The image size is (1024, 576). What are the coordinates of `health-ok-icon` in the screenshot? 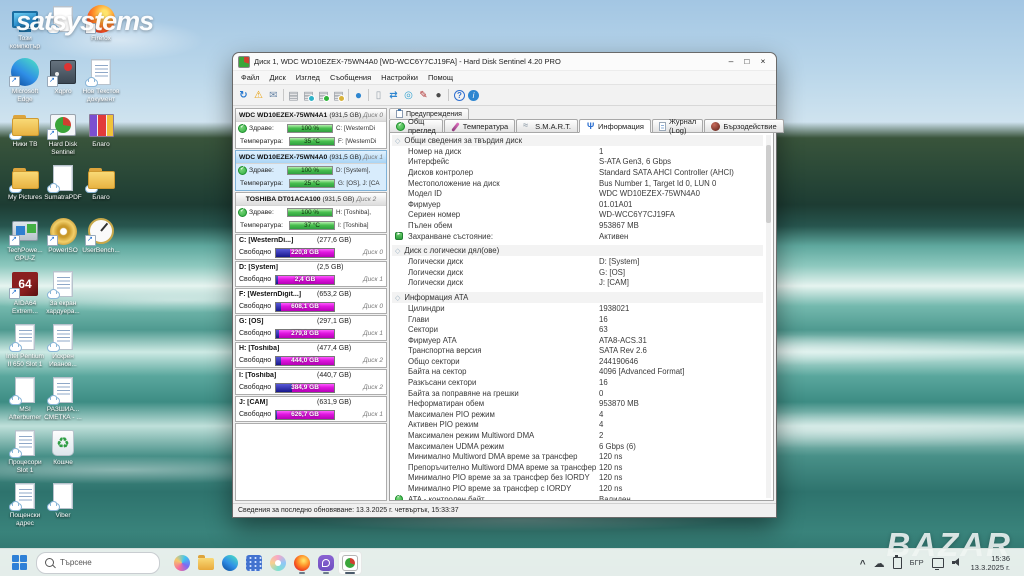 It's located at (242, 212).